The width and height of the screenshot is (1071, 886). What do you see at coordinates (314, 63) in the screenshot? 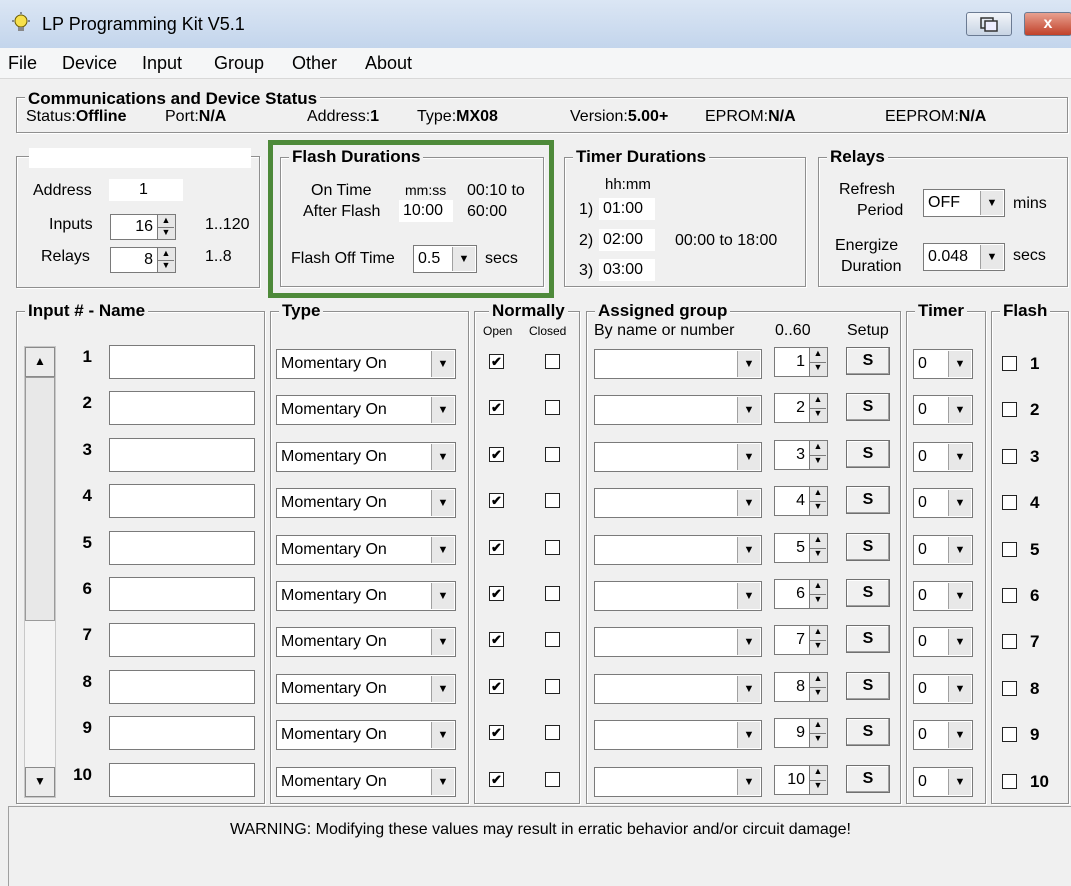
I see `menu-other: Other` at bounding box center [314, 63].